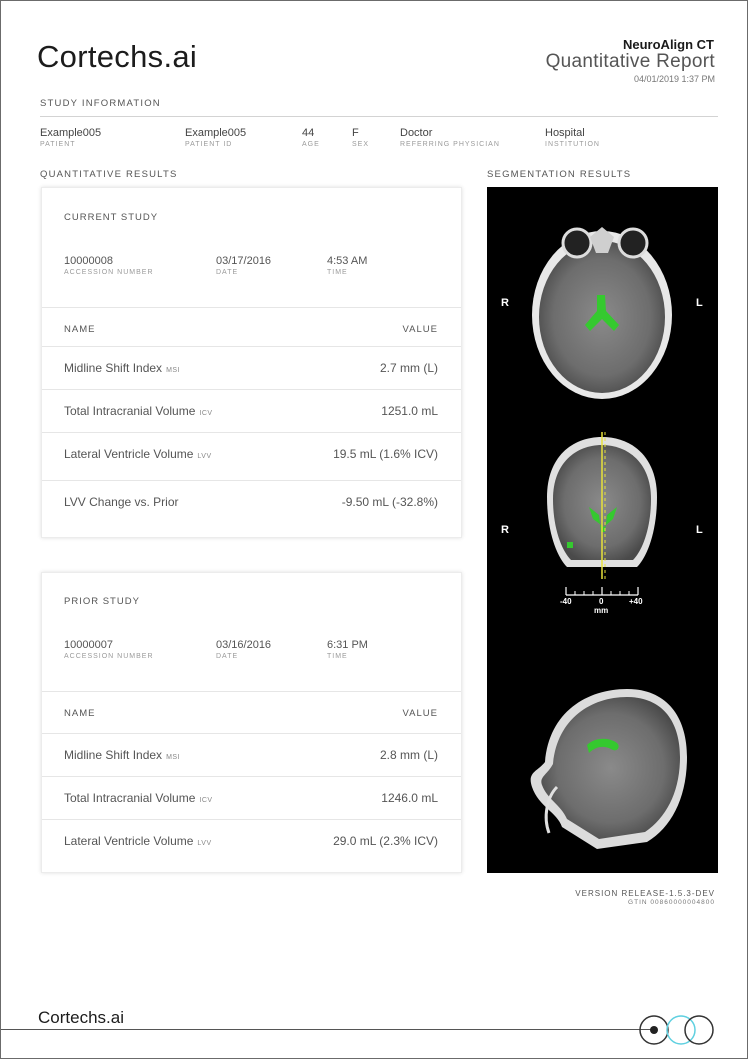  What do you see at coordinates (601, 601) in the screenshot?
I see `scale-mid-label: 0` at bounding box center [601, 601].